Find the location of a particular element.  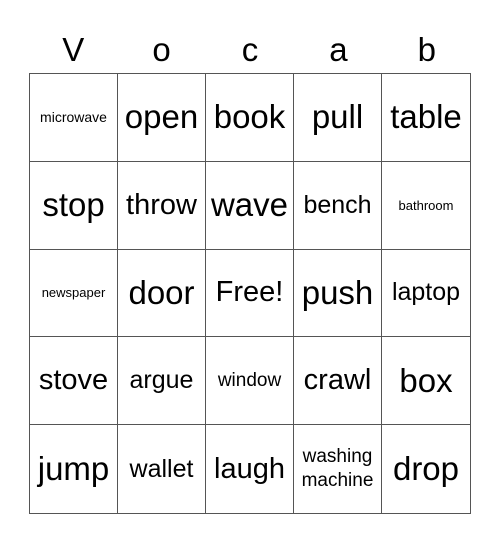

bingo-cell: door is located at coordinates (162, 293).